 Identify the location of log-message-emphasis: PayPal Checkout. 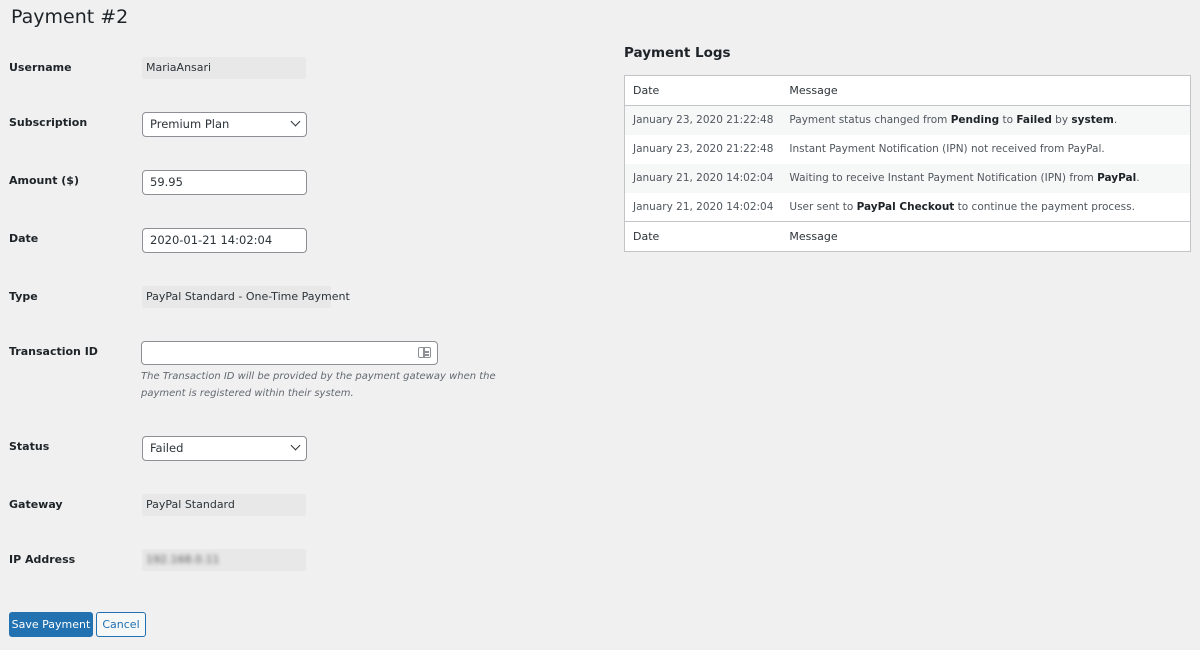
(905, 206).